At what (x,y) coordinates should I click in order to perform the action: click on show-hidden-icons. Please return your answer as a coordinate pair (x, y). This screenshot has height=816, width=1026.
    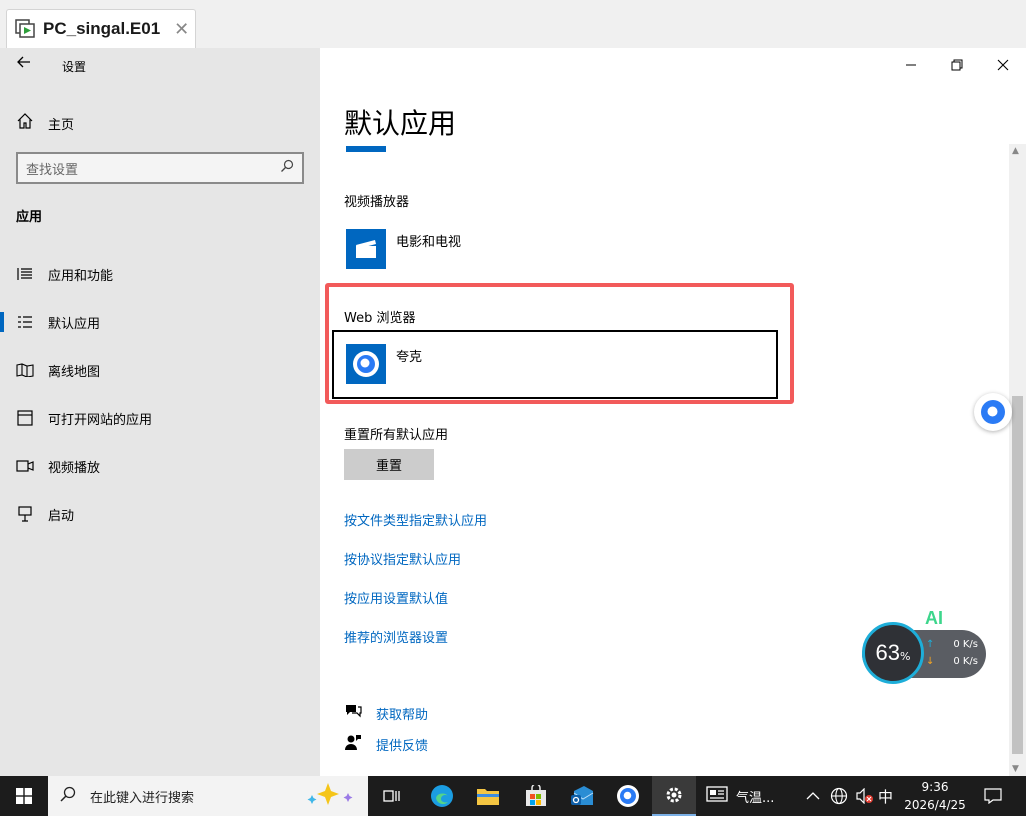
    Looking at the image, I should click on (813, 796).